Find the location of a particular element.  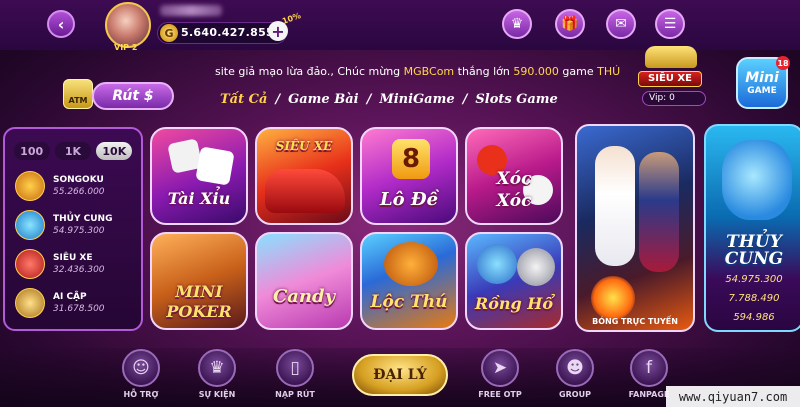

lb-tab-100: 100 is located at coordinates (31, 151).